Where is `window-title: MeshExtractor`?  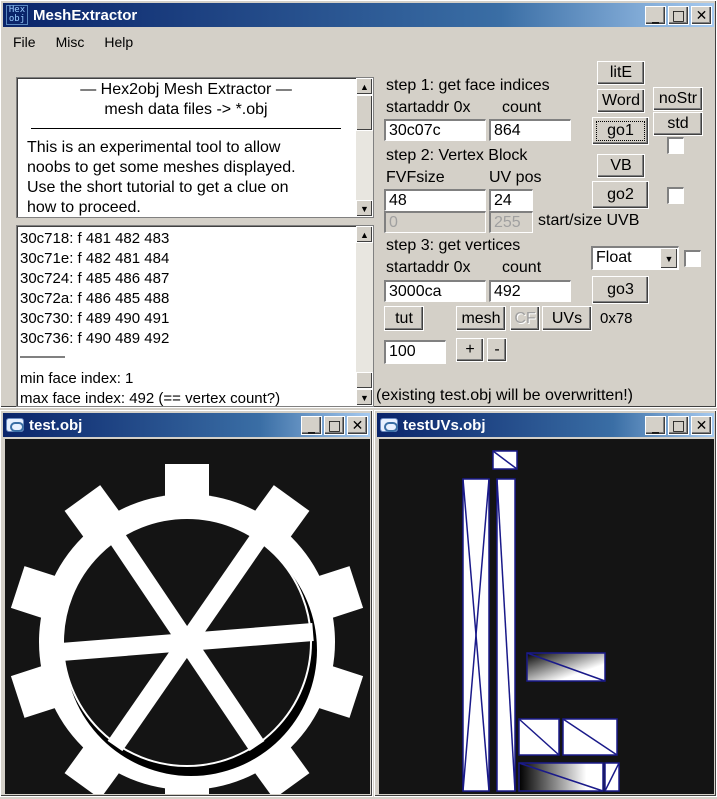 window-title: MeshExtractor is located at coordinates (85, 15).